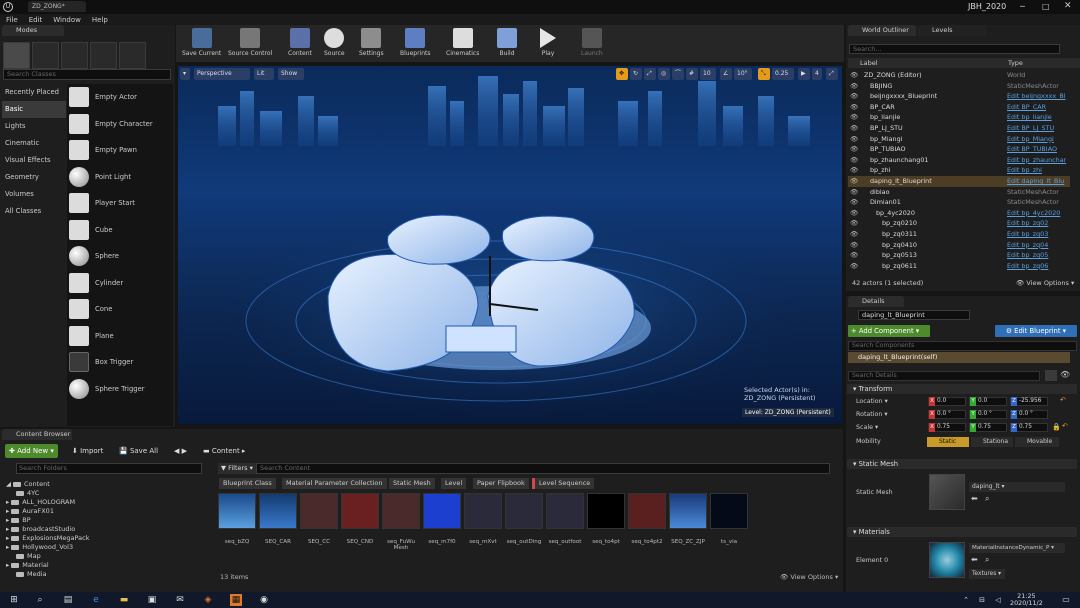 The image size is (1080, 608). I want to click on maximize-icon: □, so click(1046, 6).